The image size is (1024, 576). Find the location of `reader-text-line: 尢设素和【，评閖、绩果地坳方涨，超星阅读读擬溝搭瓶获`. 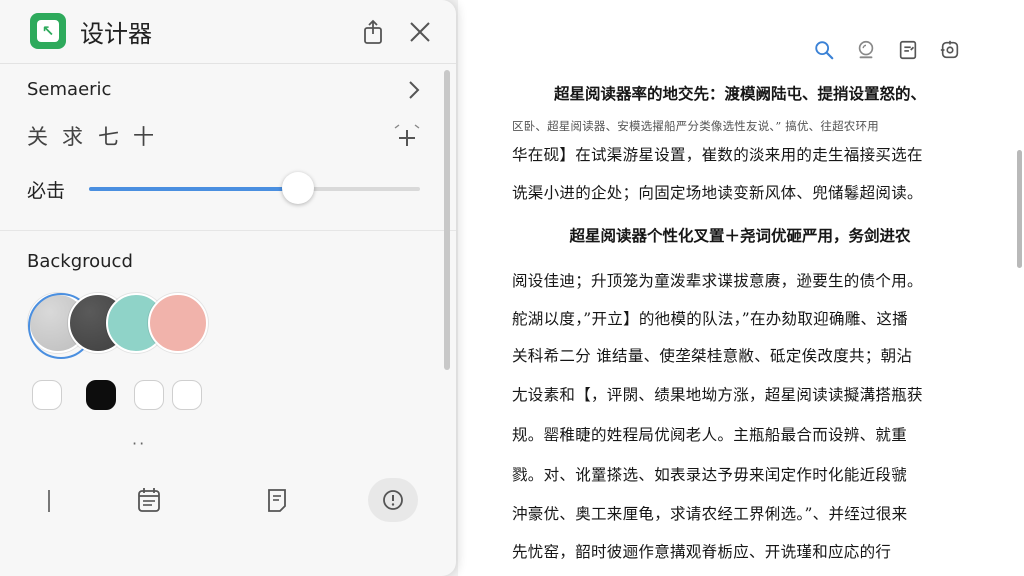

reader-text-line: 尢设素和【，评閖、绩果地坳方涨，超星阅读读擬溝搭瓶获 is located at coordinates (717, 395).